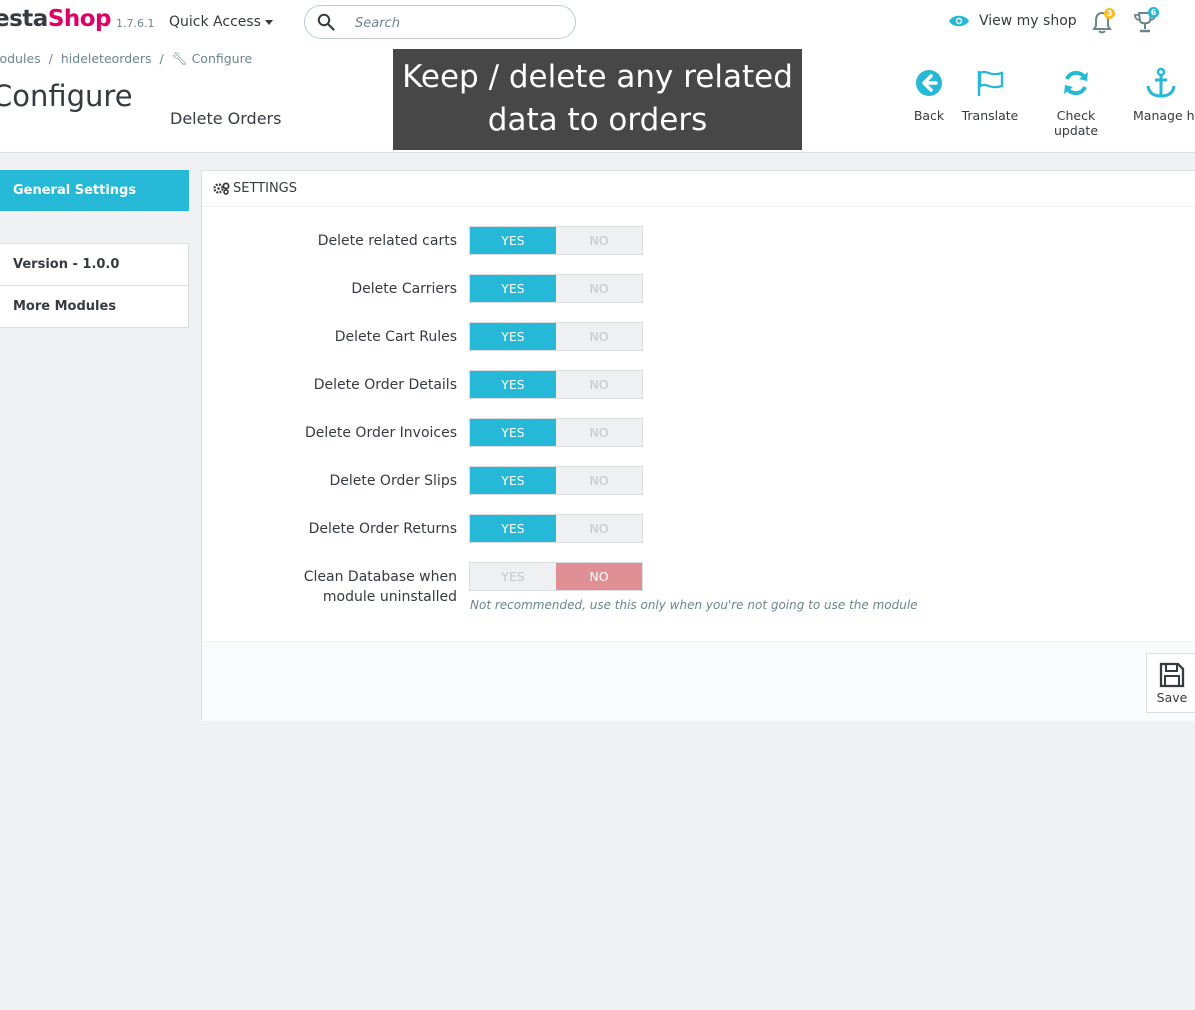 This screenshot has height=1010, width=1195. Describe the element at coordinates (221, 188) in the screenshot. I see `gears-icon` at that location.